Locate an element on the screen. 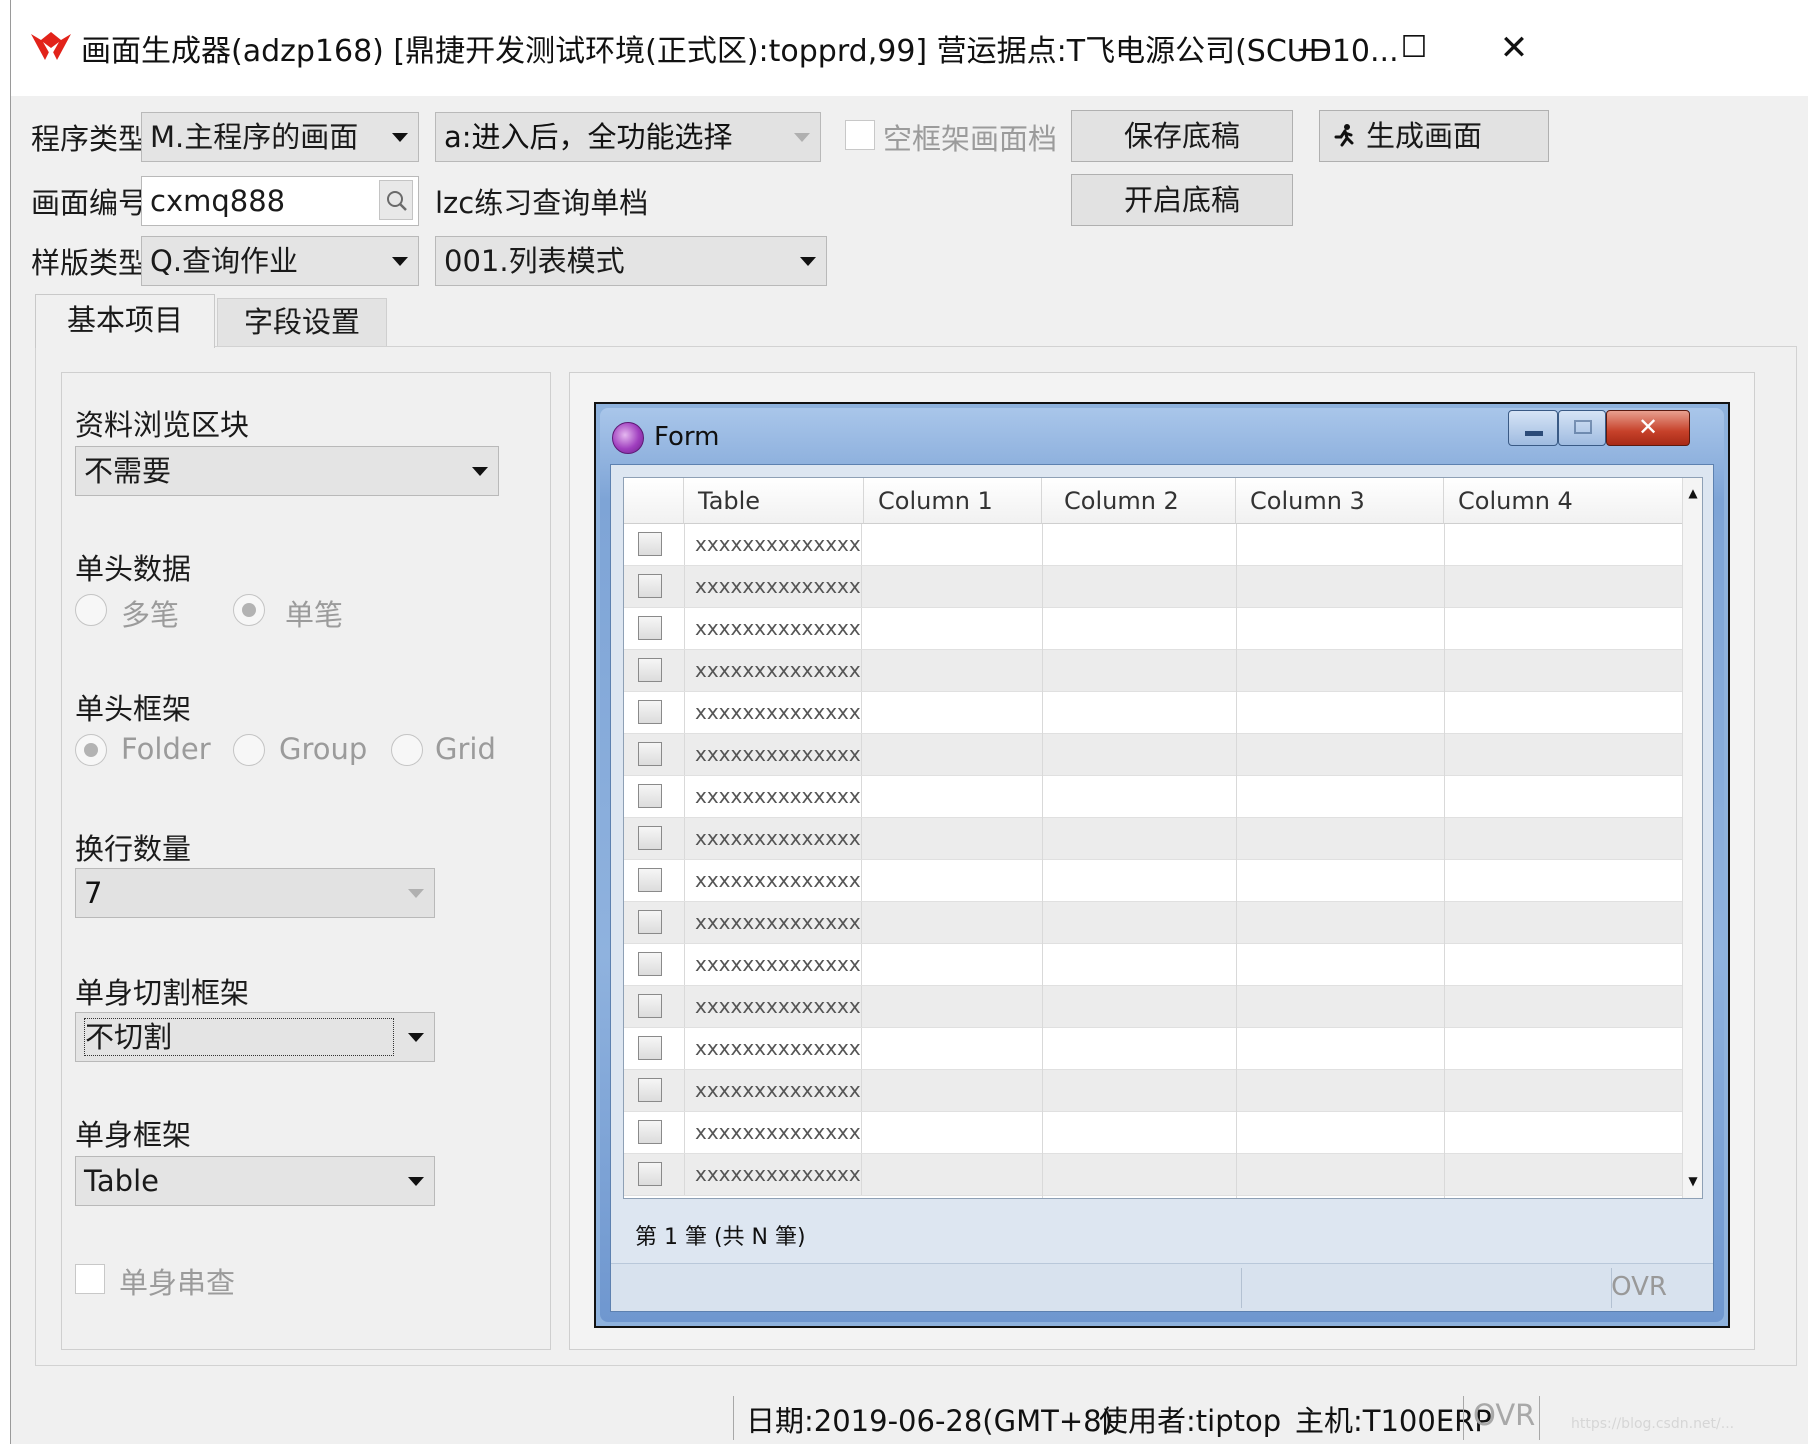  template-type-combo: Q.查询作业 is located at coordinates (280, 261).